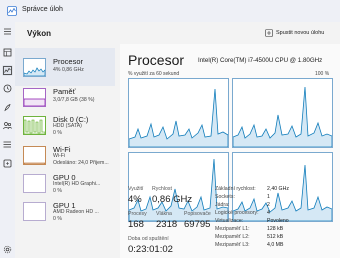  I want to click on resource-sub2: 0 %, so click(57, 219).